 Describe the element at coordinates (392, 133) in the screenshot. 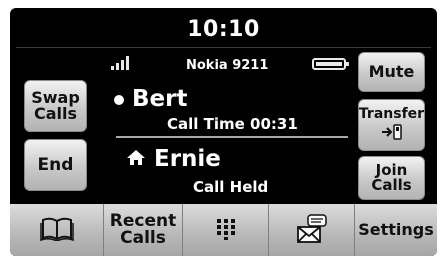

I see `phone-transfer-icon` at that location.